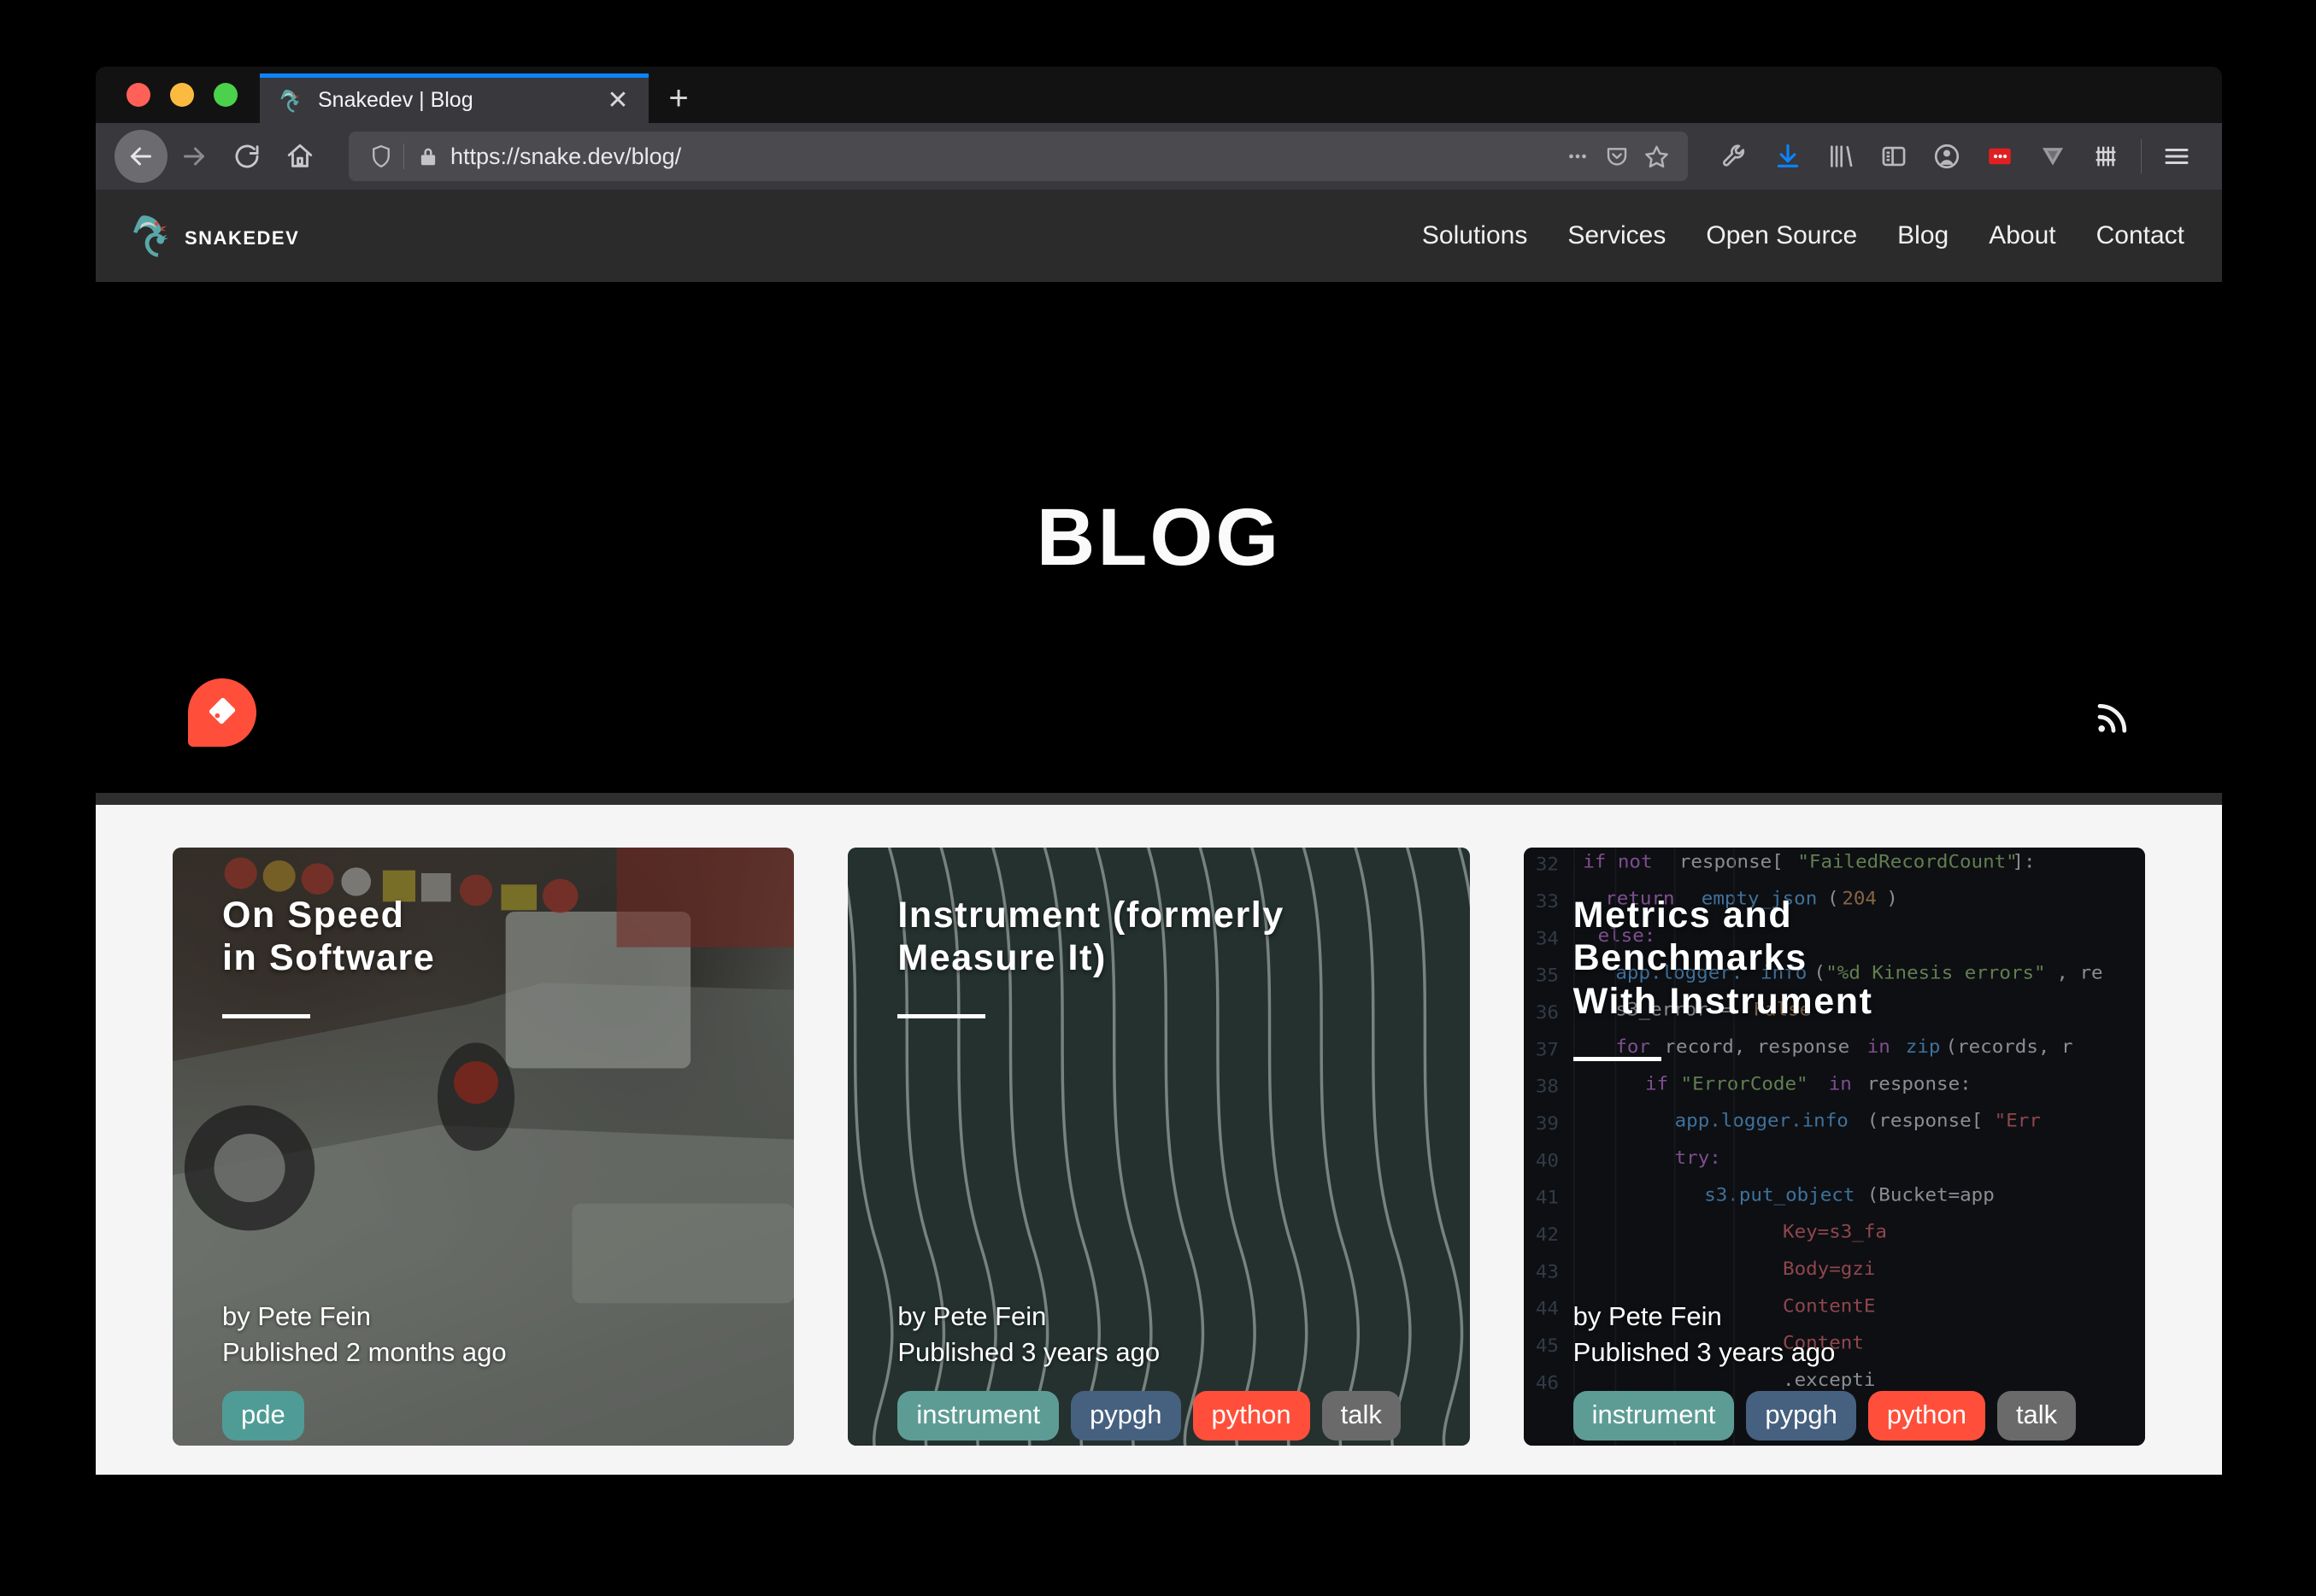 The height and width of the screenshot is (1596, 2316). What do you see at coordinates (1159, 799) in the screenshot?
I see `hero-divider` at bounding box center [1159, 799].